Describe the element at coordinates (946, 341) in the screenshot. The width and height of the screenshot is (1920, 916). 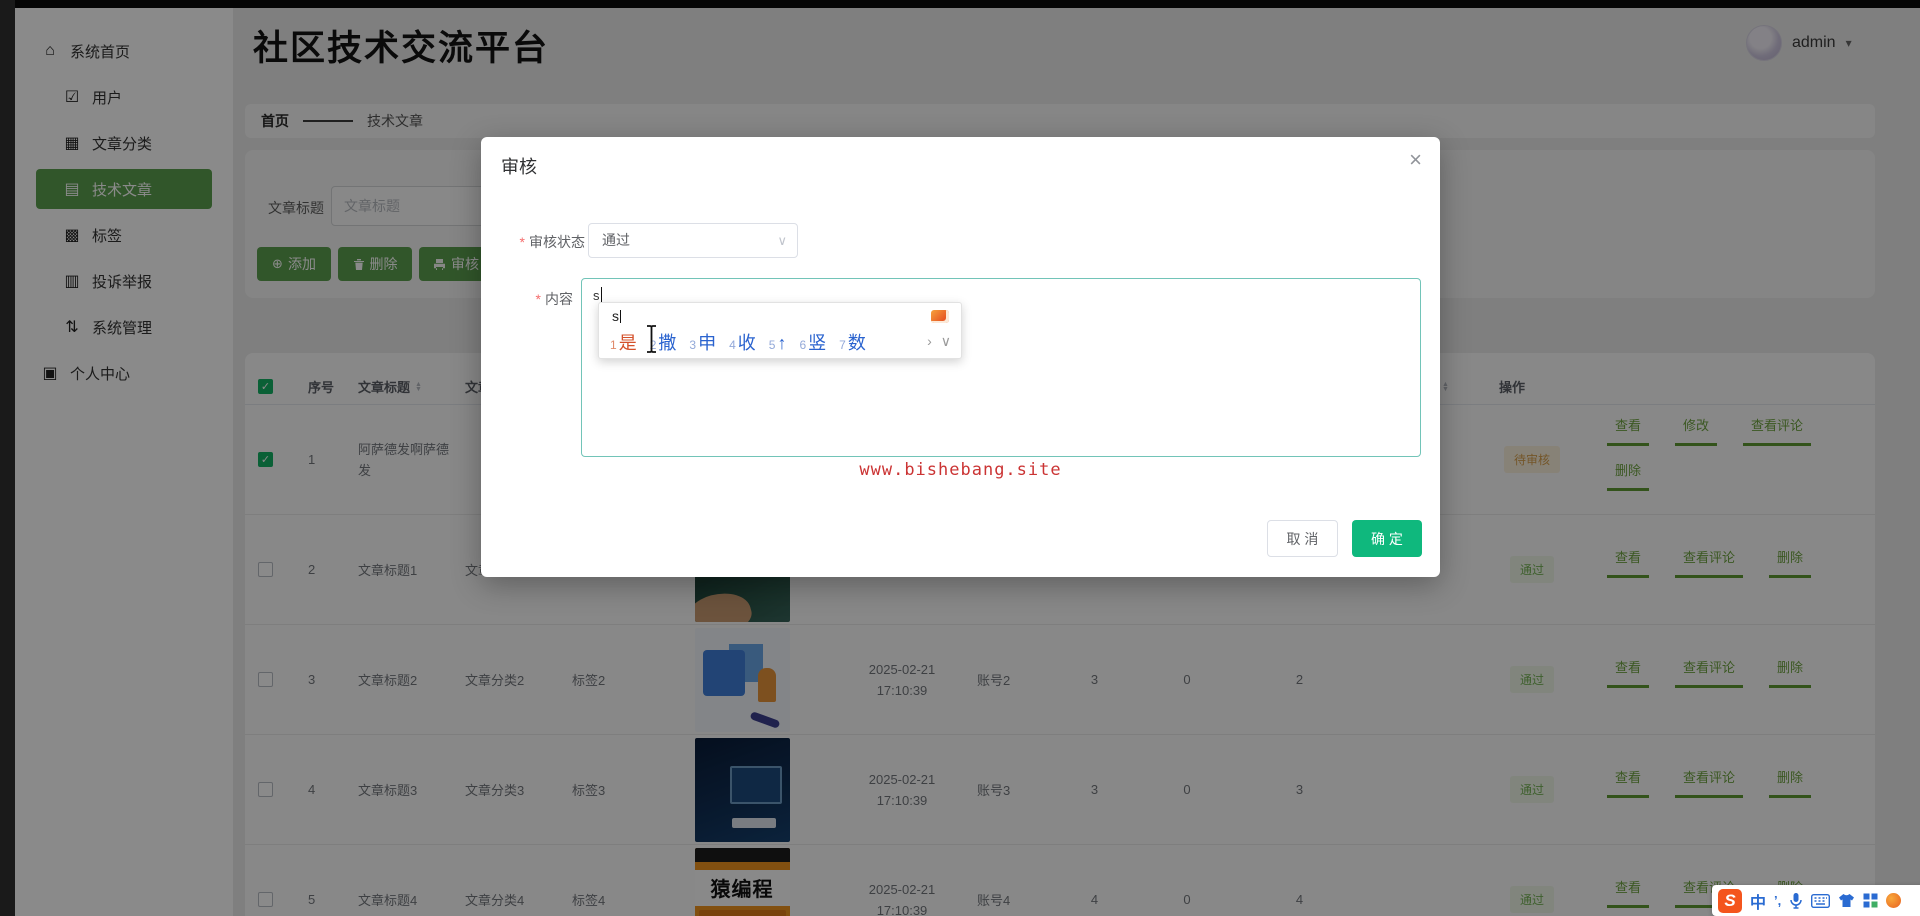
I see `expand-icon: ∨` at that location.